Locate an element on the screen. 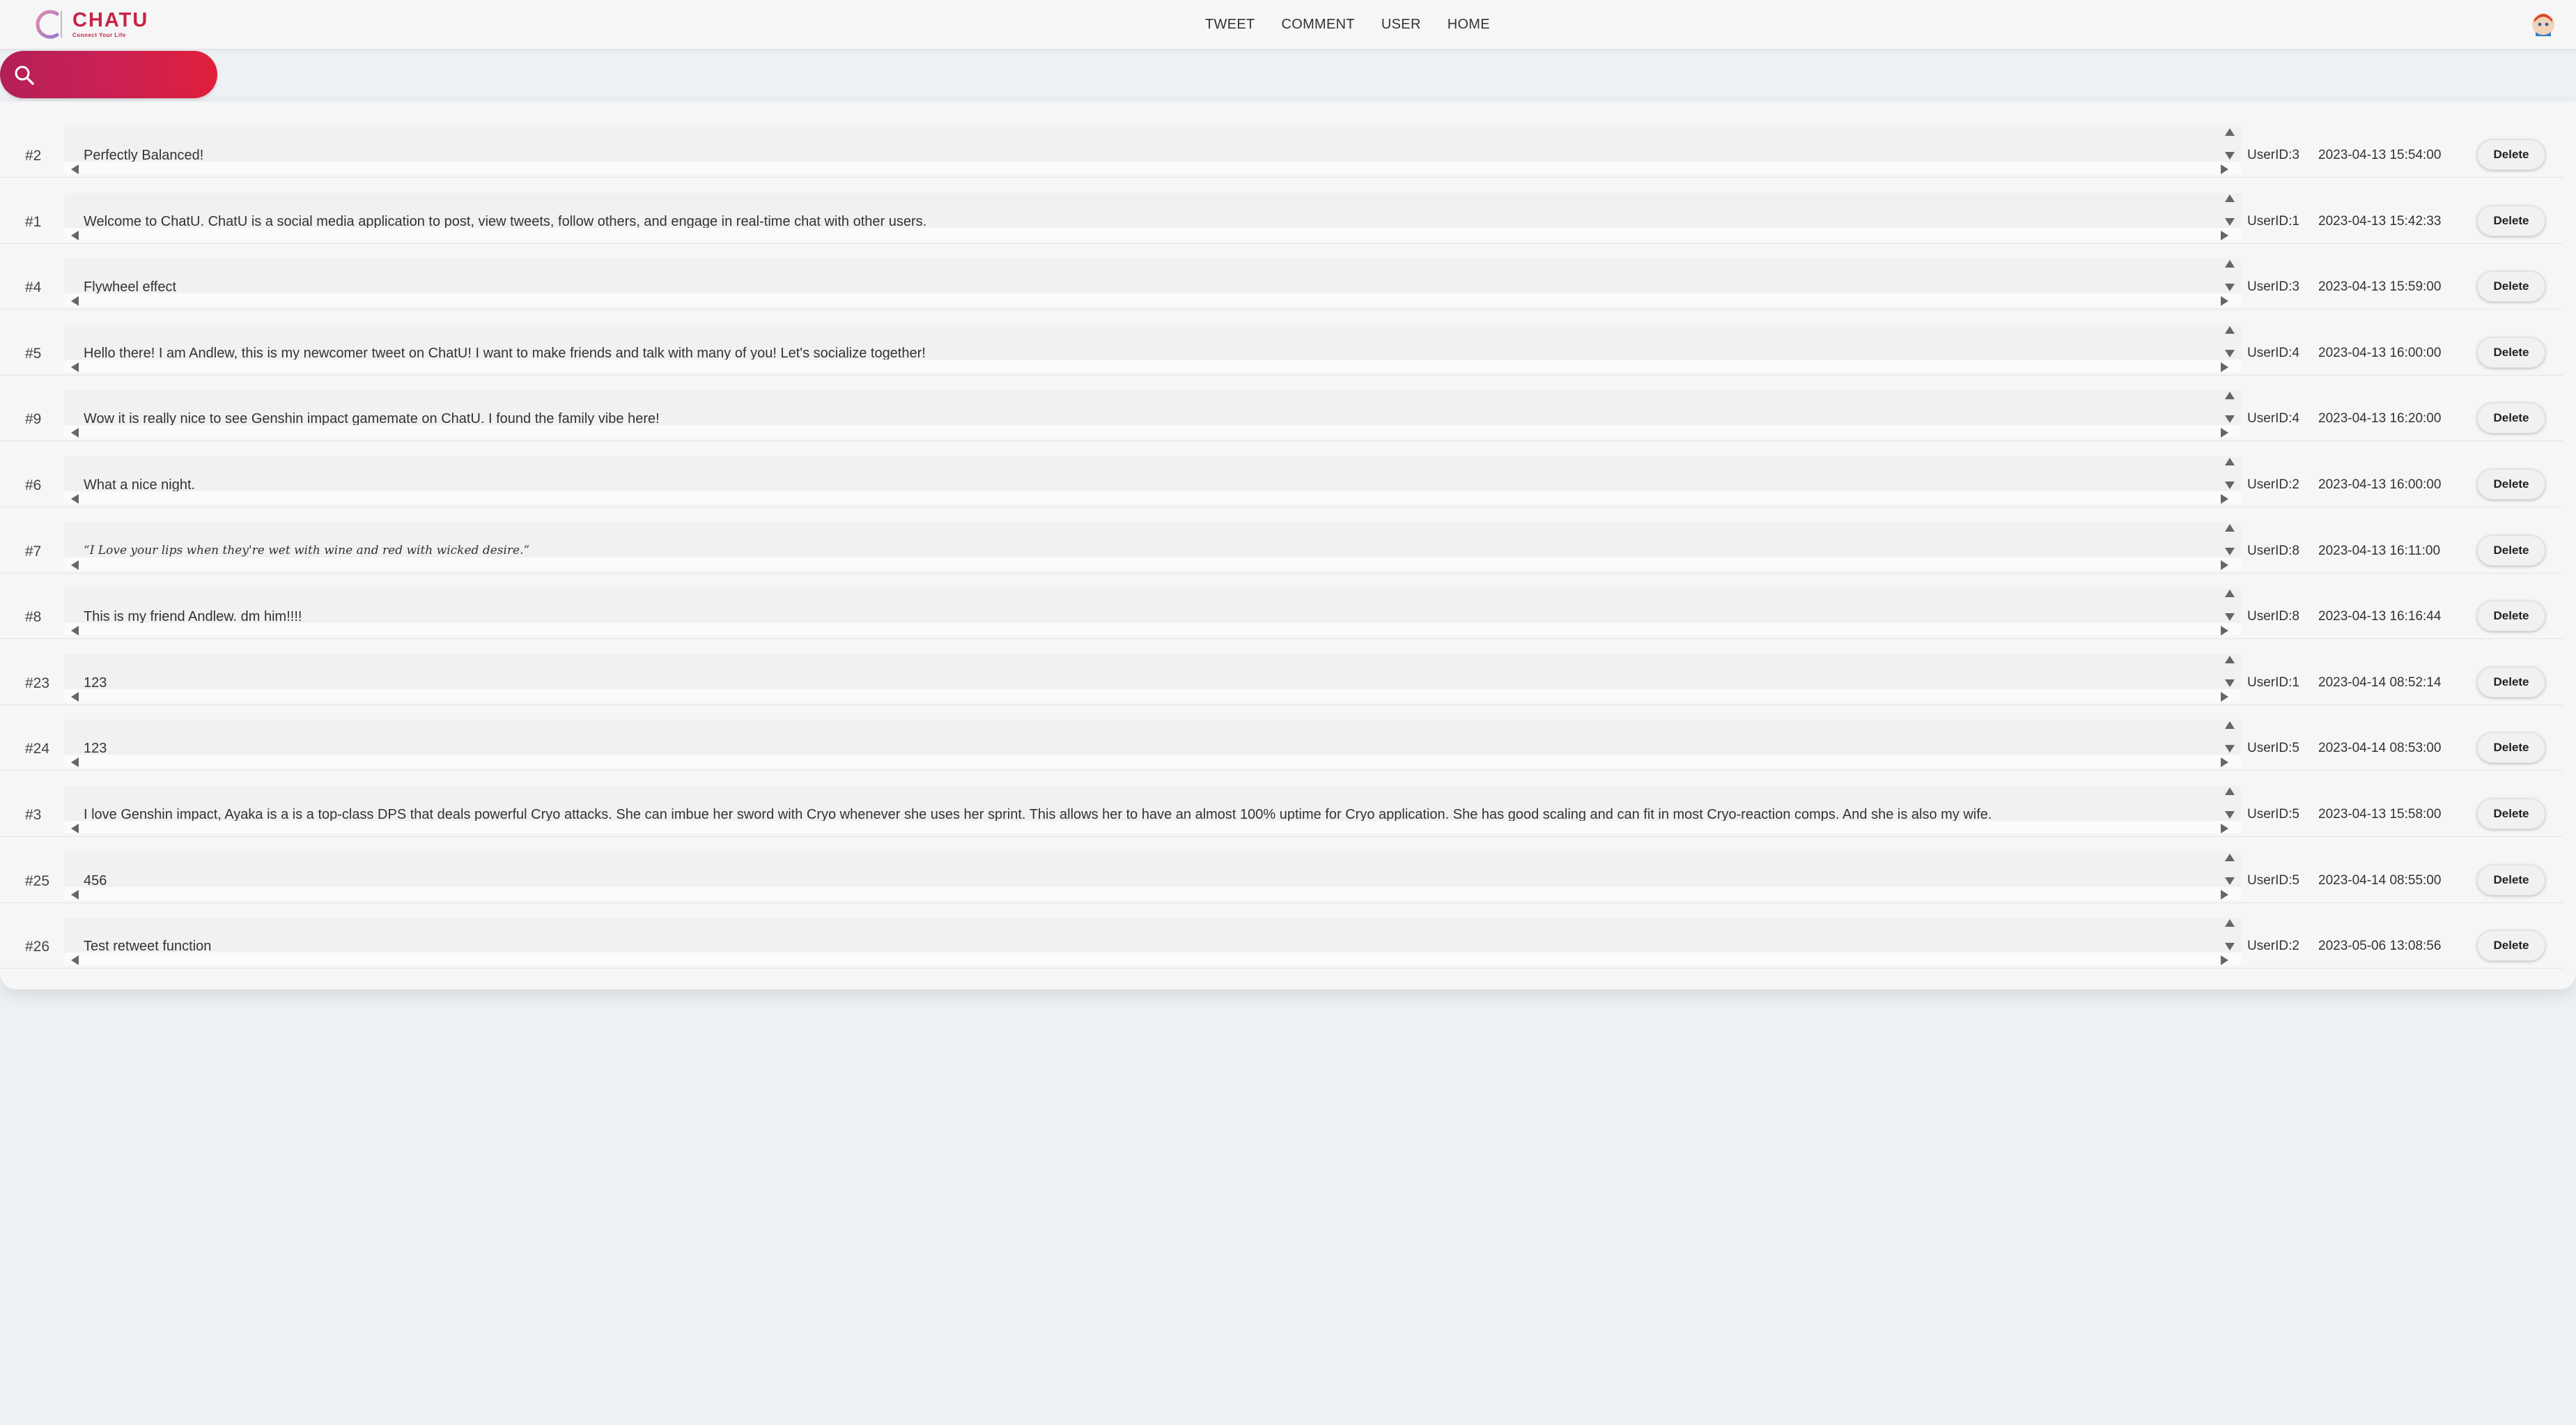 The width and height of the screenshot is (2576, 1425). tweet-content-box: Test retweet function is located at coordinates (1152, 942).